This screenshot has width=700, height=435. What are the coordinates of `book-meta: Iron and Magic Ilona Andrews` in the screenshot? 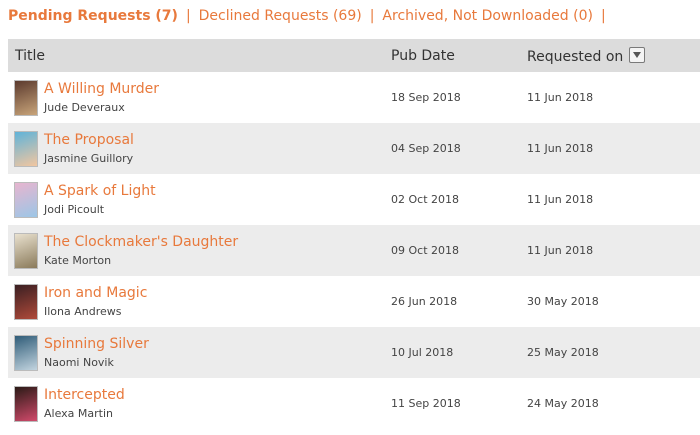 It's located at (95, 302).